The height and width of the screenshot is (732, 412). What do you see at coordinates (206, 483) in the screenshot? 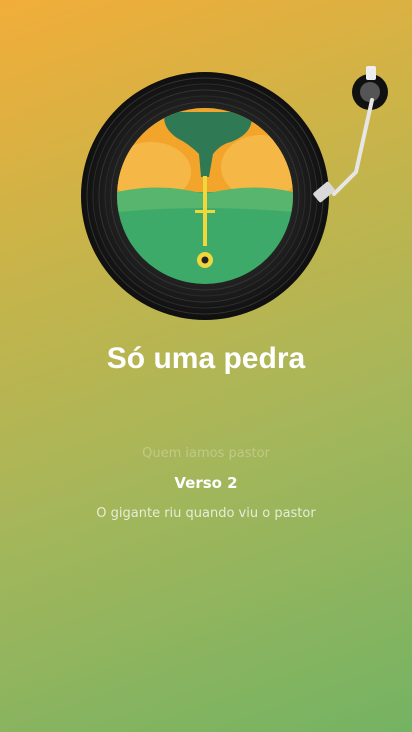
I see `lyric-current-line: Verso 2` at bounding box center [206, 483].